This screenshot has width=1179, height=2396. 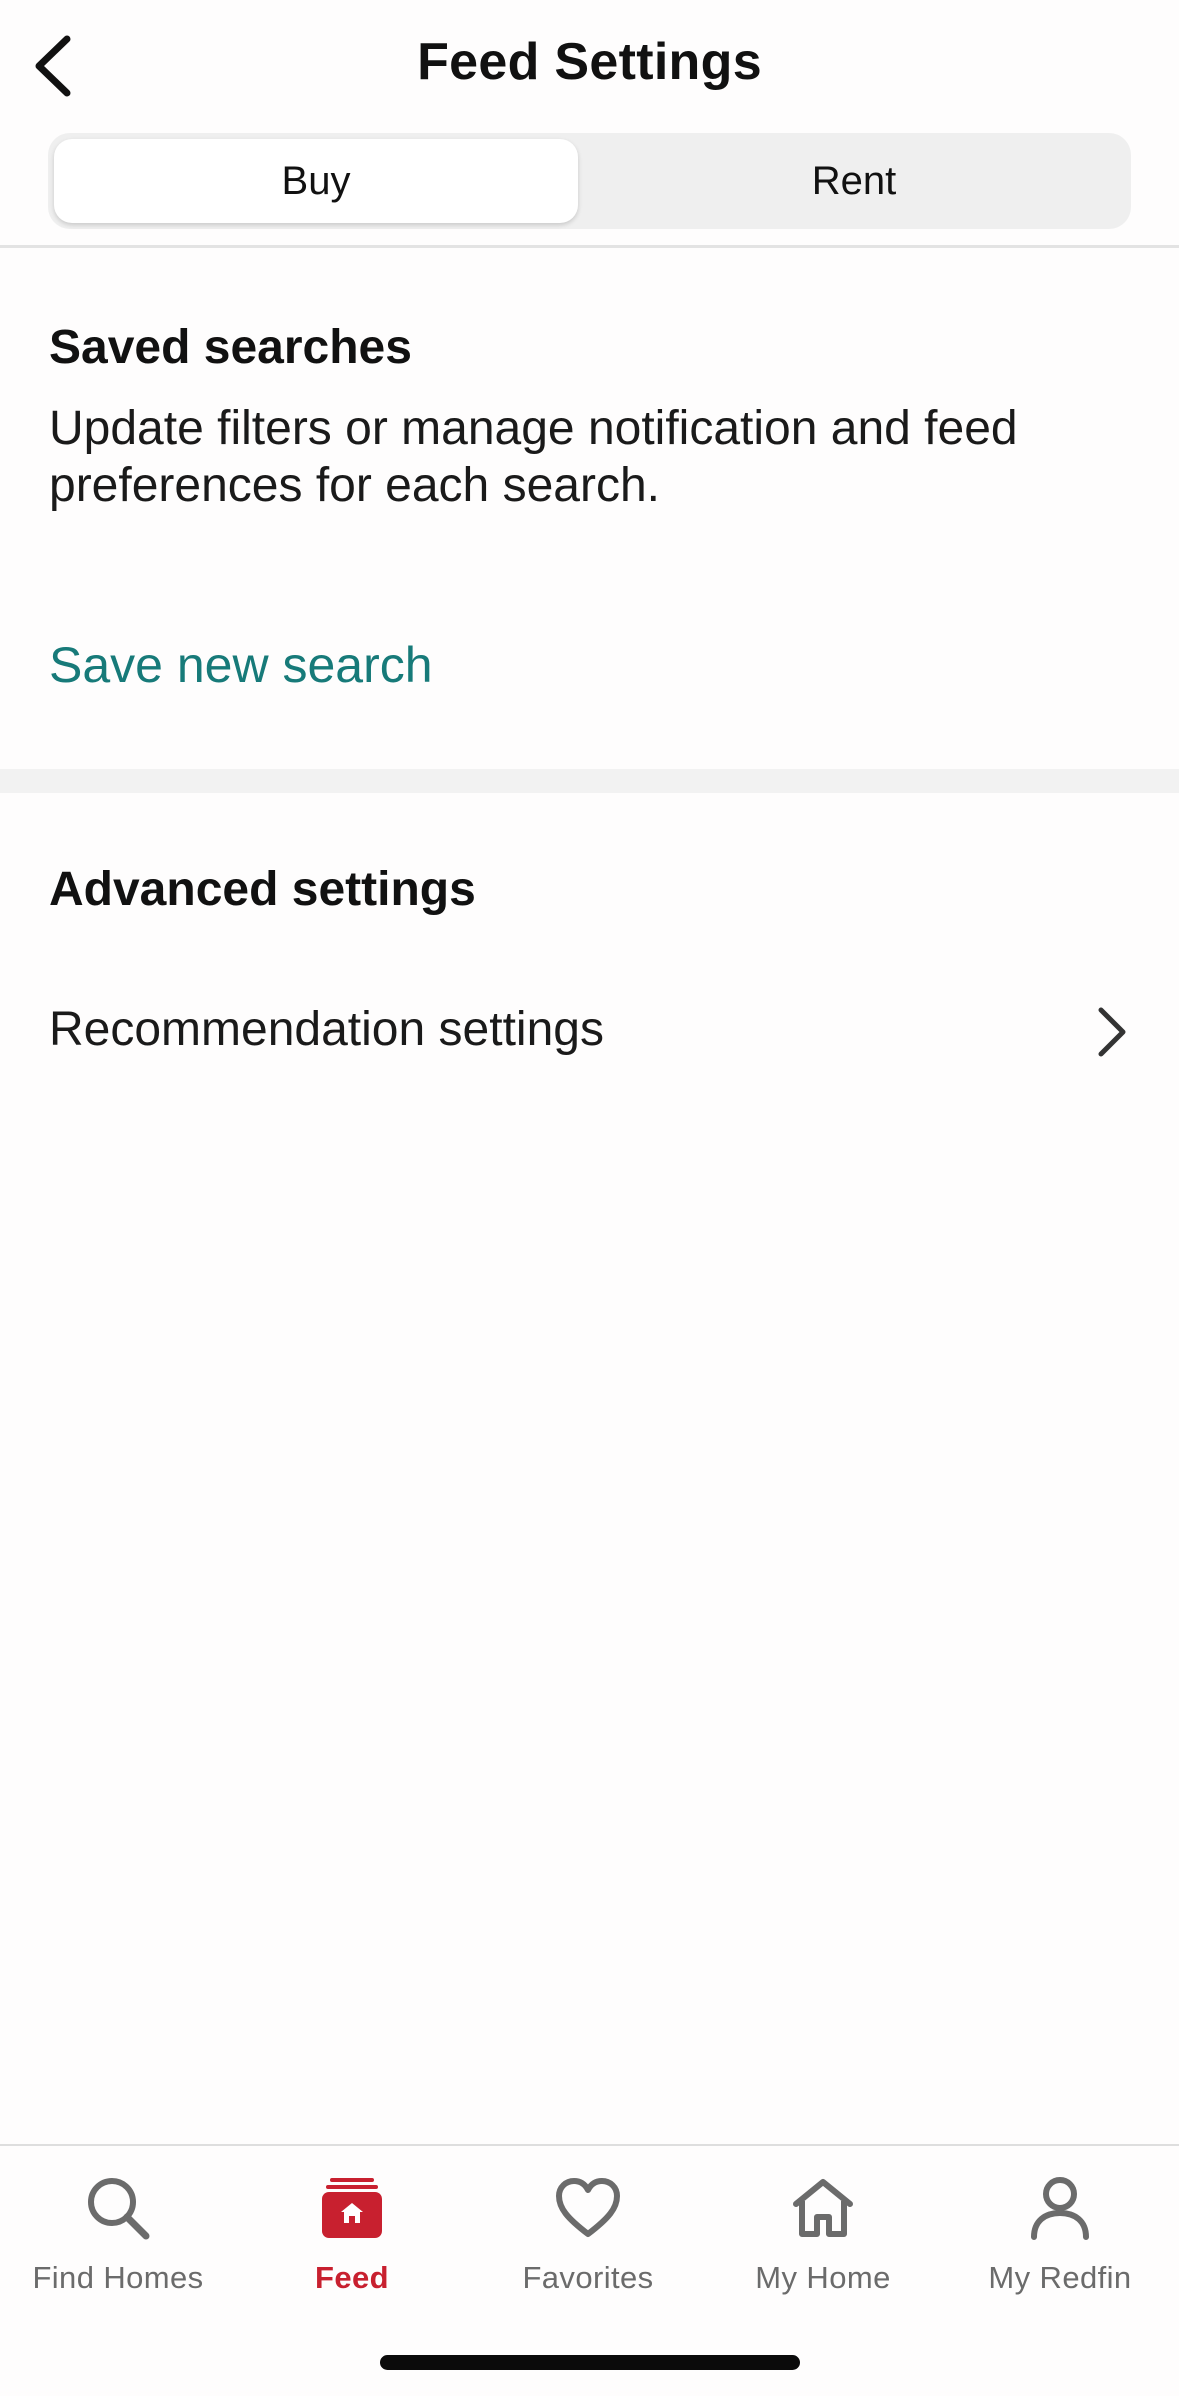 I want to click on chevron-right-icon, so click(x=1112, y=1032).